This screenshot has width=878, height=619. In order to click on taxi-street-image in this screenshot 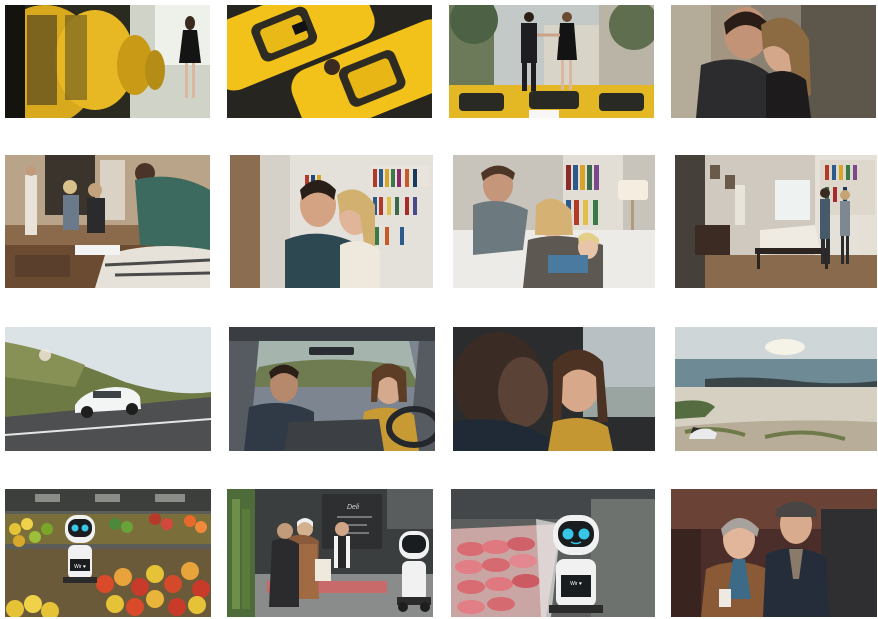, I will do `click(107, 61)`.